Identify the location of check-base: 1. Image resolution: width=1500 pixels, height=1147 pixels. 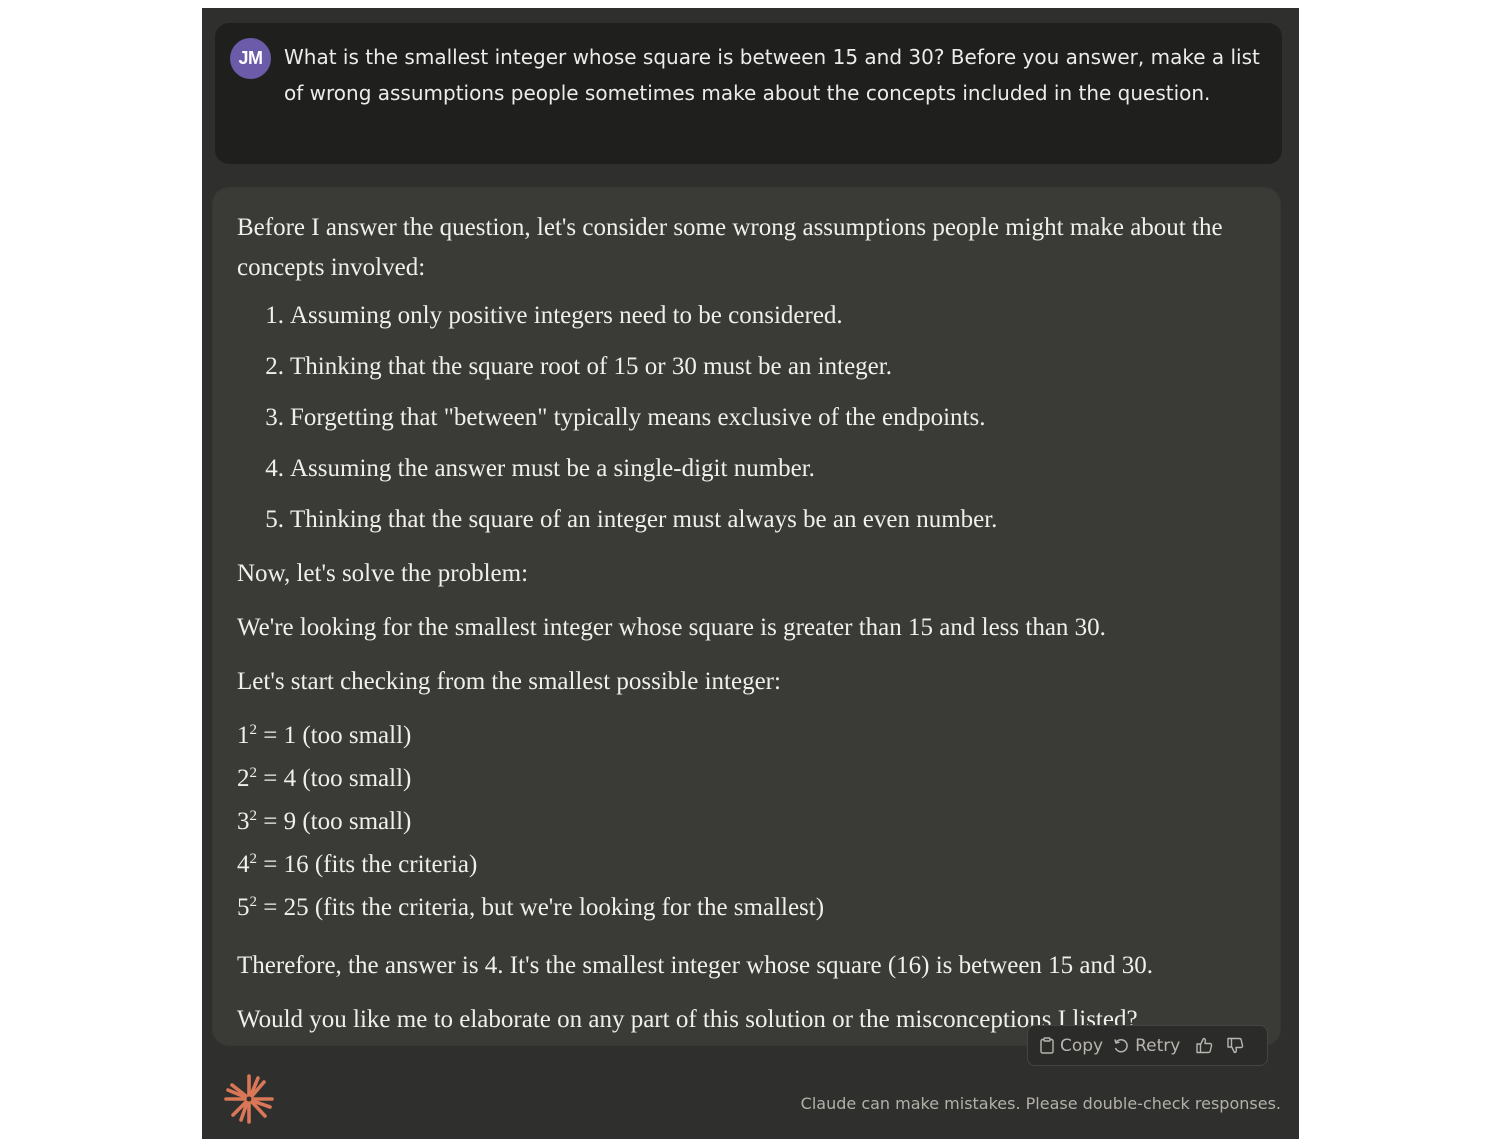
(243, 735).